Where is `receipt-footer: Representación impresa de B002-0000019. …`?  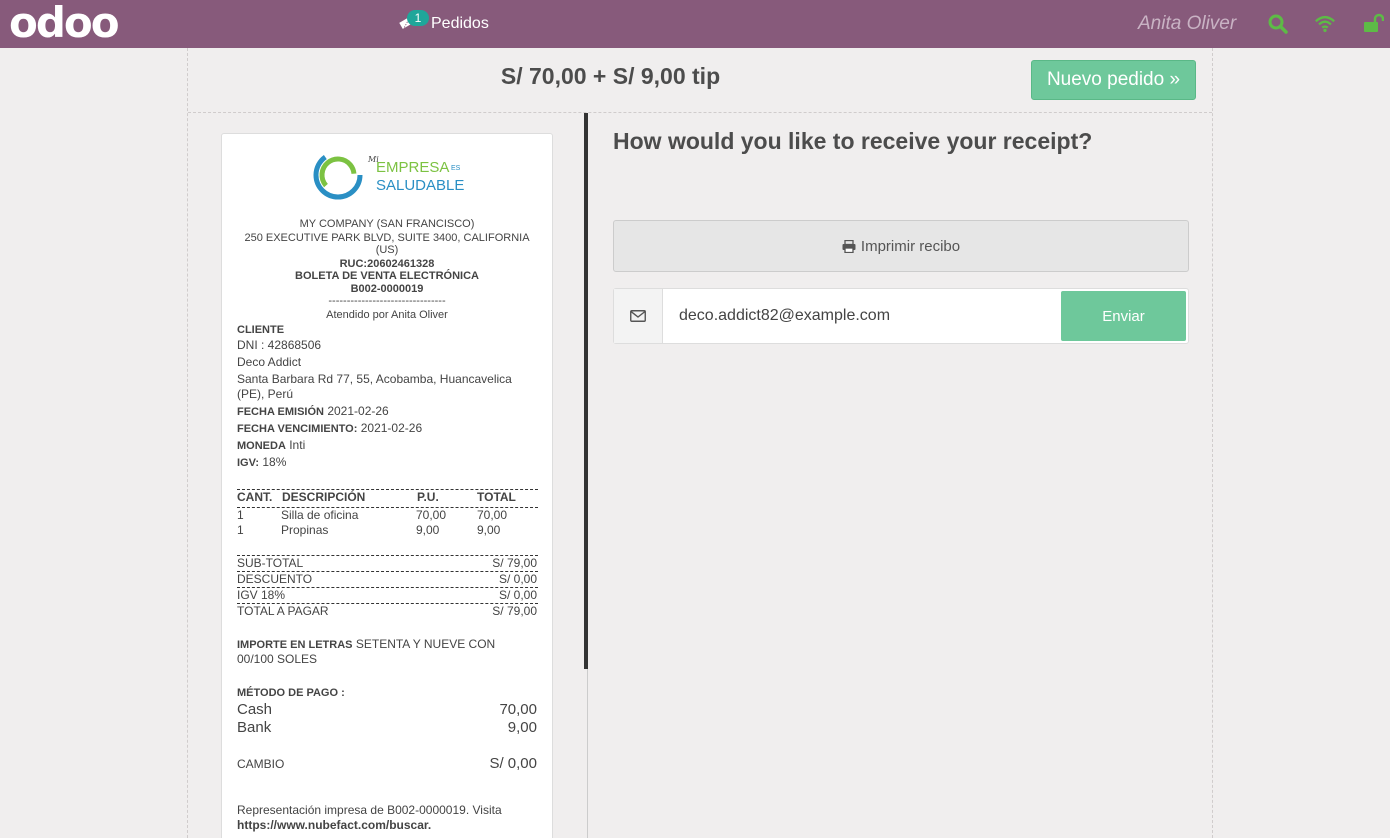
receipt-footer: Representación impresa de B002-0000019. … is located at coordinates (369, 810).